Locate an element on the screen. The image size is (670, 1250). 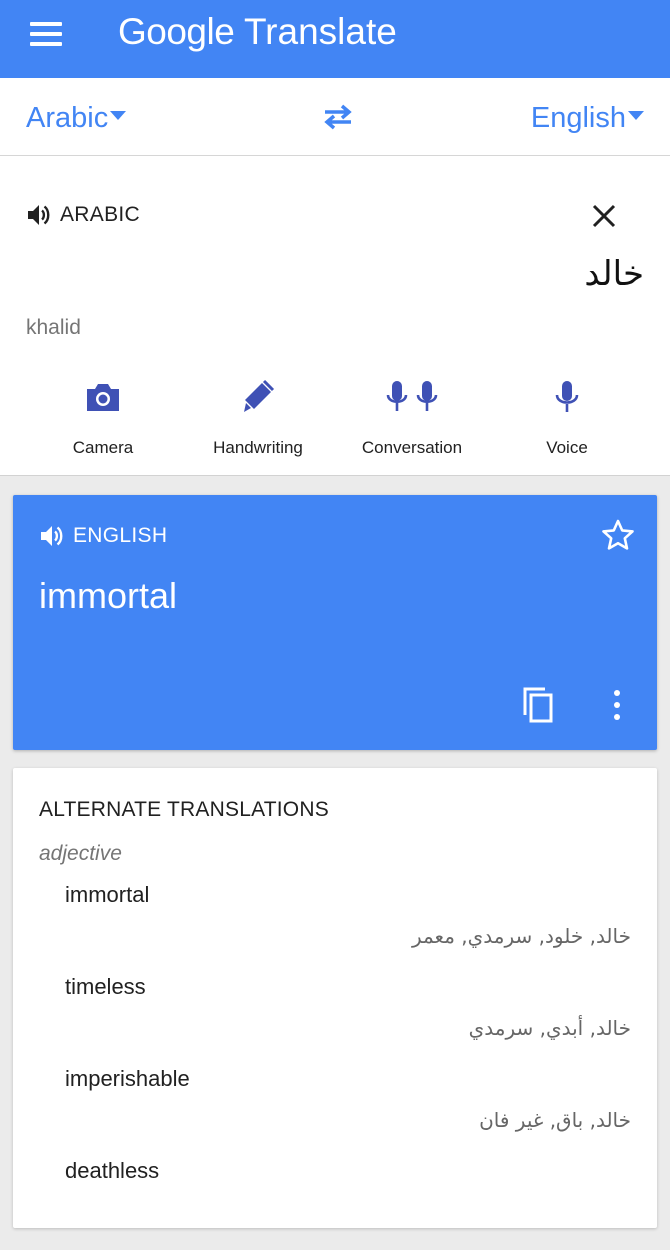
swap-languages-button is located at coordinates (338, 117).